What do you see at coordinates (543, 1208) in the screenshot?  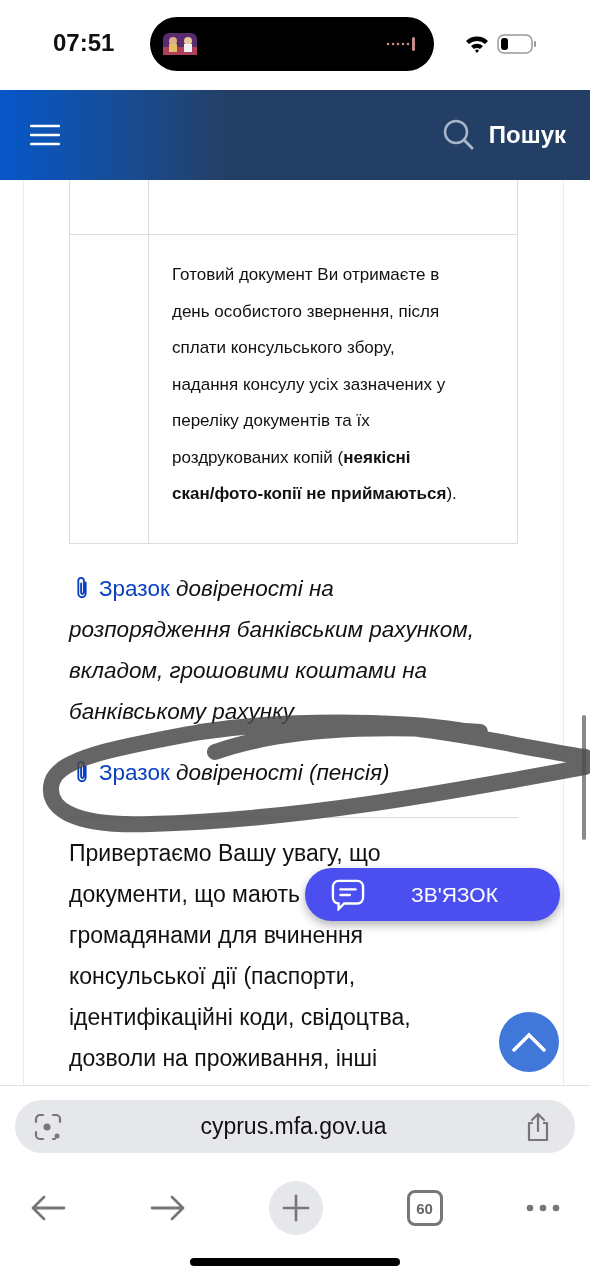 I see `more-icon` at bounding box center [543, 1208].